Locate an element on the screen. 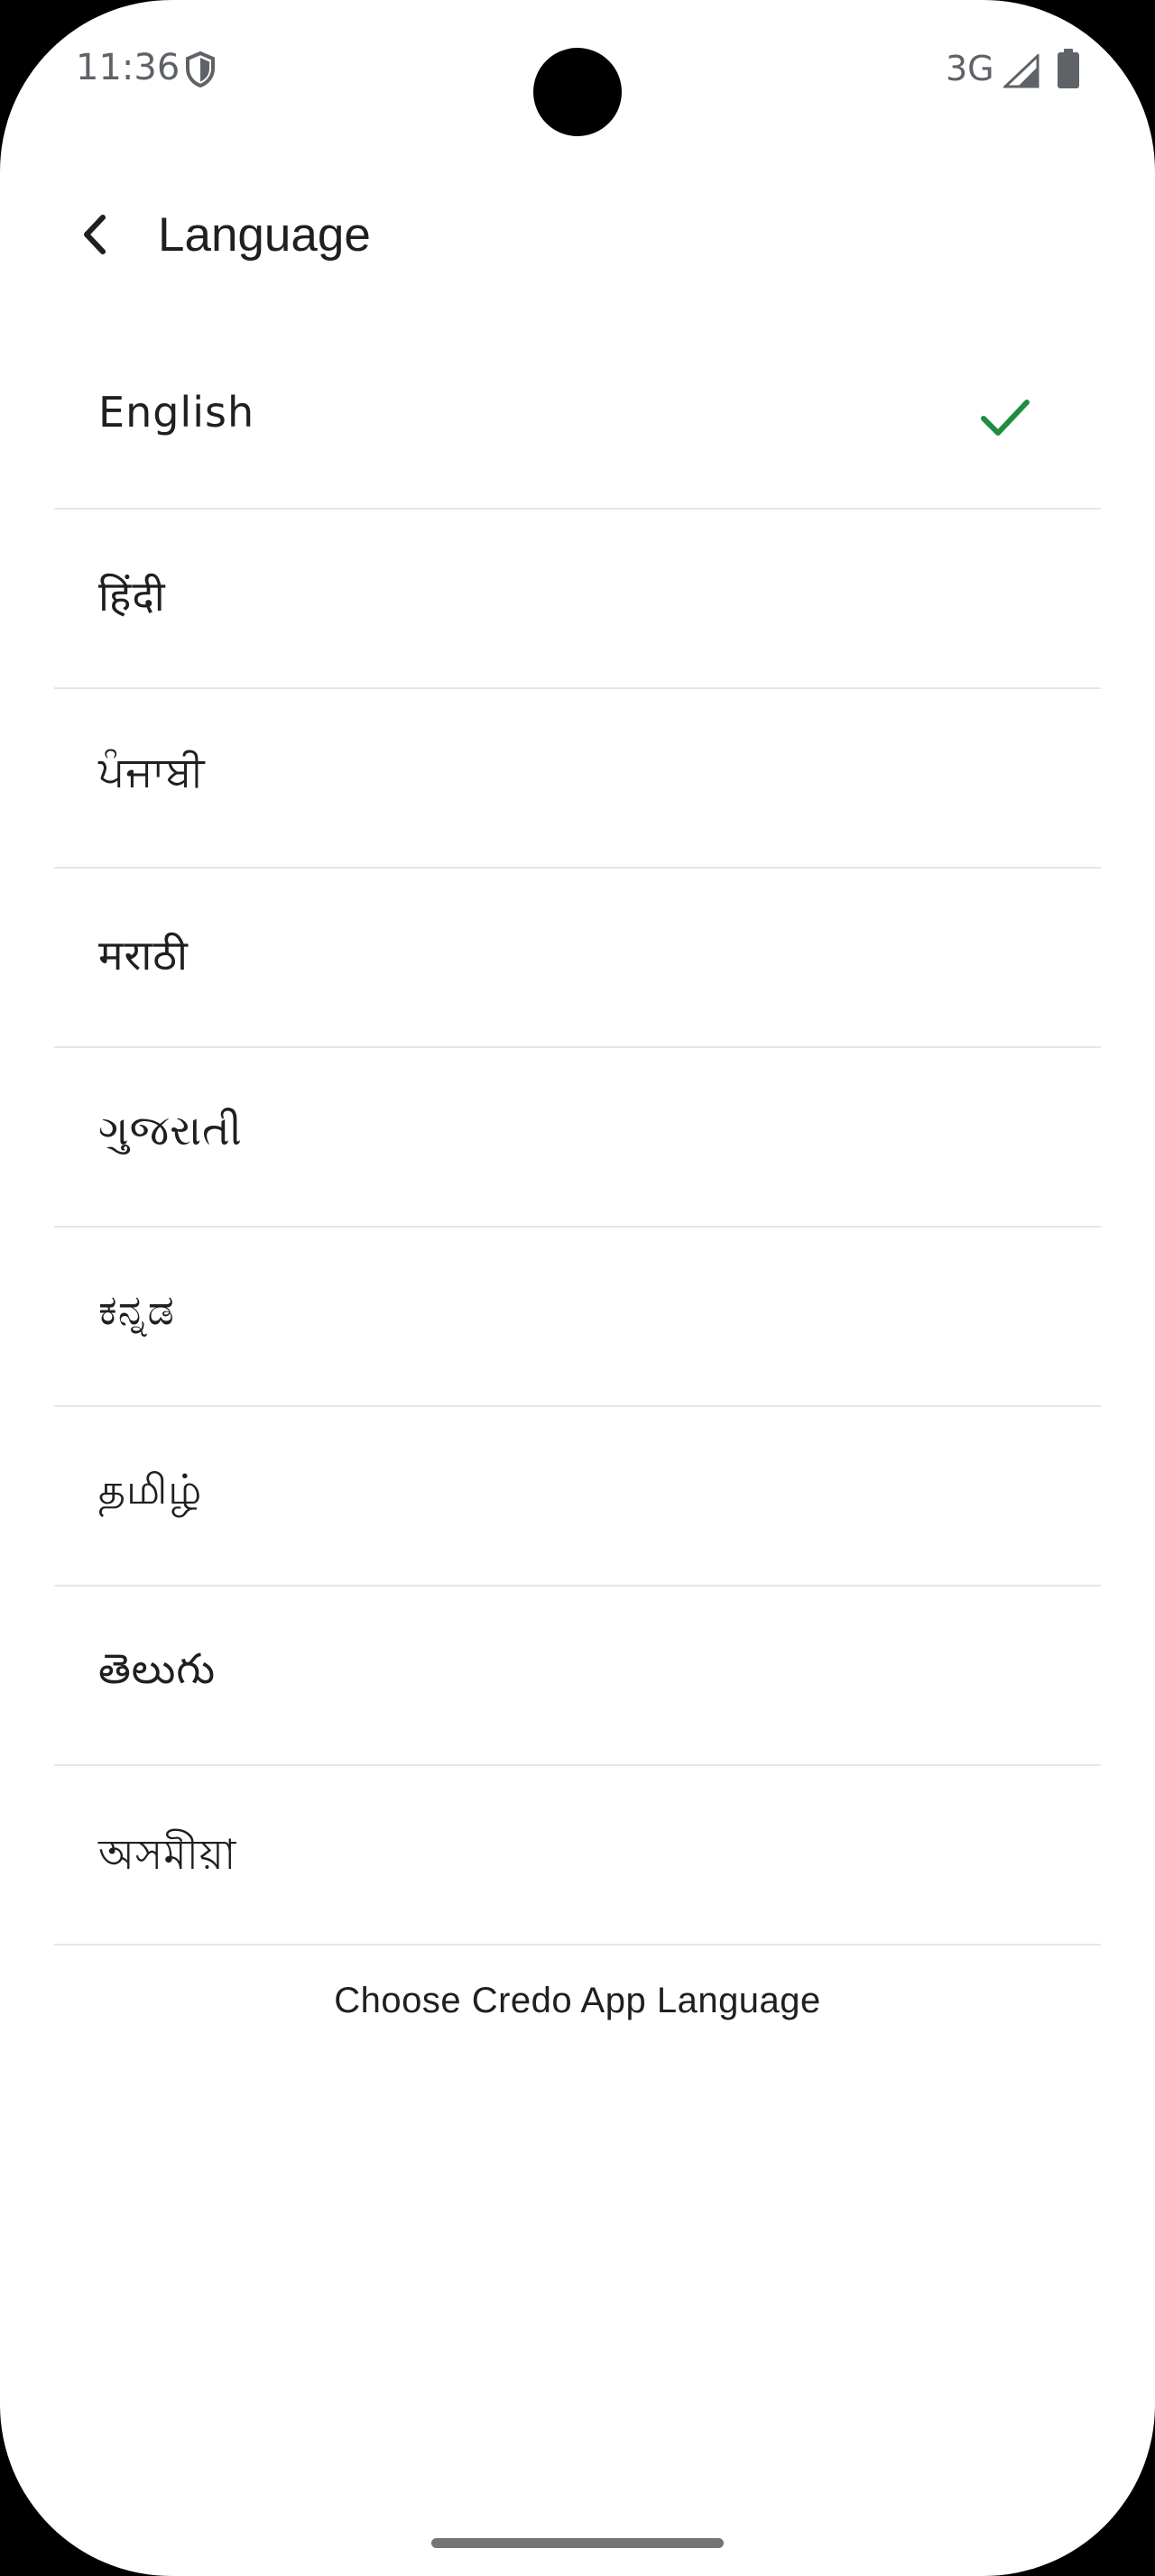 This screenshot has width=1155, height=2576. back-button is located at coordinates (94, 235).